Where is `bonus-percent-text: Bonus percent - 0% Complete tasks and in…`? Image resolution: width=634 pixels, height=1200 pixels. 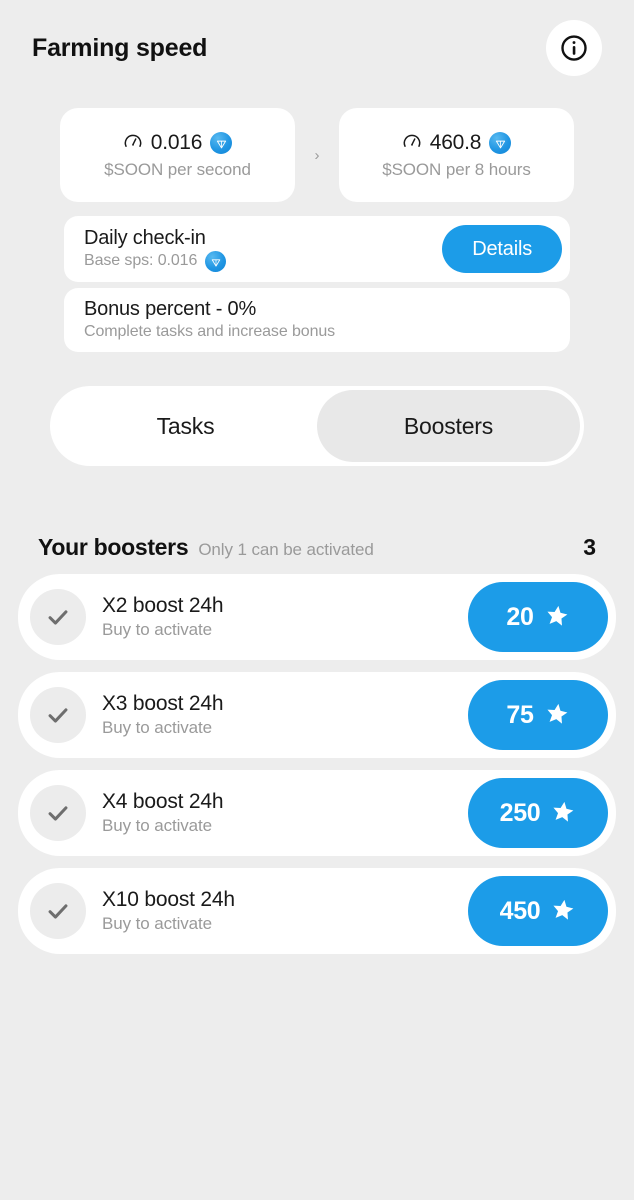 bonus-percent-text: Bonus percent - 0% Complete tasks and in… is located at coordinates (209, 320).